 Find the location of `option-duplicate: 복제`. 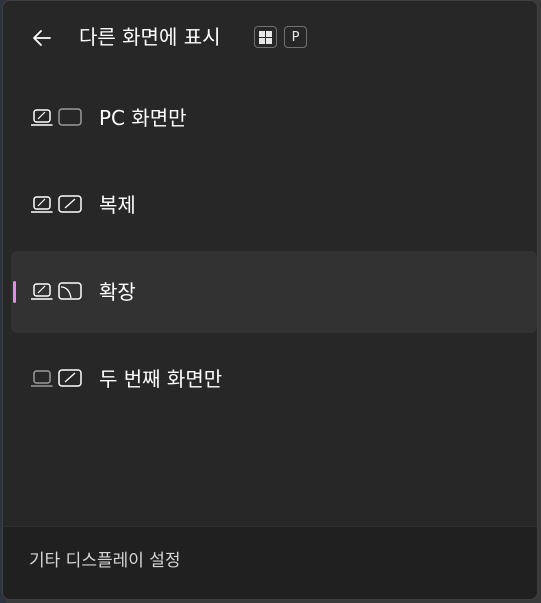

option-duplicate: 복제 is located at coordinates (274, 205).